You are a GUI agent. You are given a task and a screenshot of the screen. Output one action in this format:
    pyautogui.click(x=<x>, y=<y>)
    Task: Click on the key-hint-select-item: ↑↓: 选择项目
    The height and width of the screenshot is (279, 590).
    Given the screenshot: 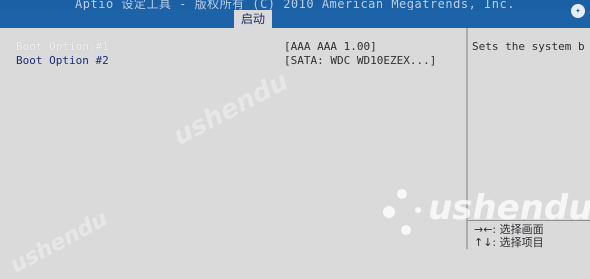 What is the action you would take?
    pyautogui.click(x=509, y=242)
    